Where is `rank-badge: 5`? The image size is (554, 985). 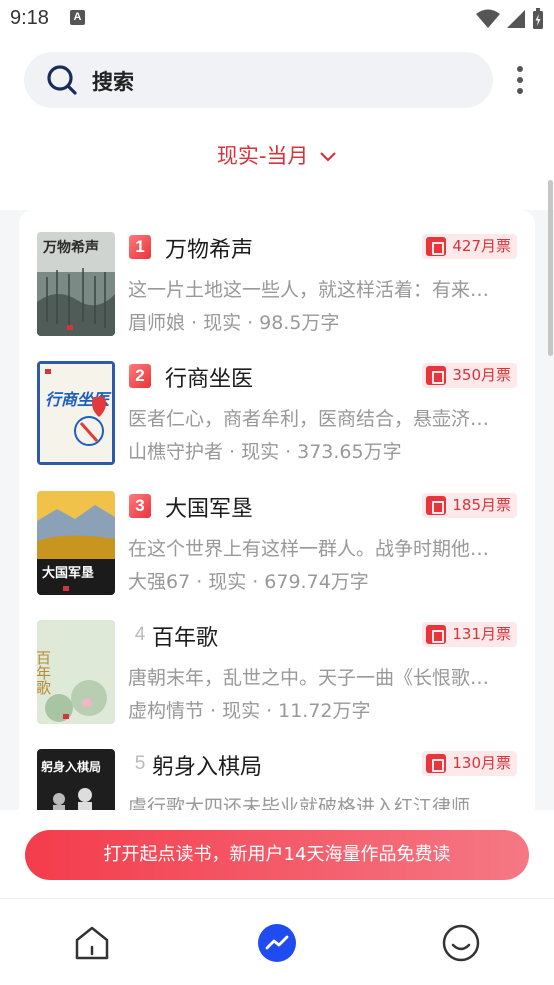 rank-badge: 5 is located at coordinates (140, 763).